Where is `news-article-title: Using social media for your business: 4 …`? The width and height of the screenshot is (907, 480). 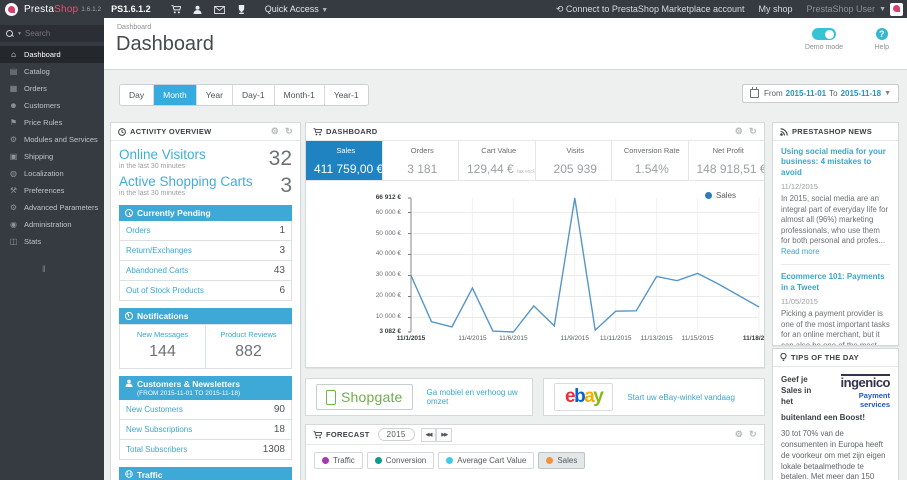 news-article-title: Using social media for your business: 4 … is located at coordinates (835, 162).